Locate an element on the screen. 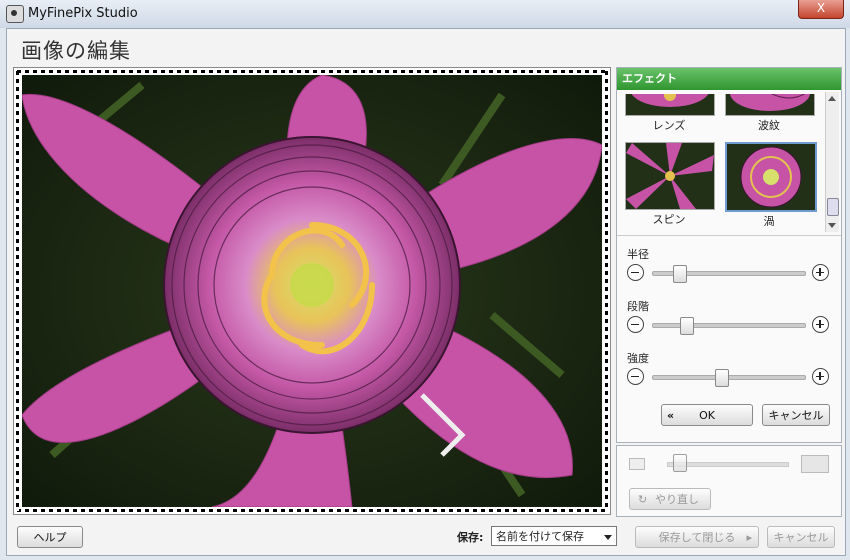  effect-panel-title: エフェクト is located at coordinates (729, 79).